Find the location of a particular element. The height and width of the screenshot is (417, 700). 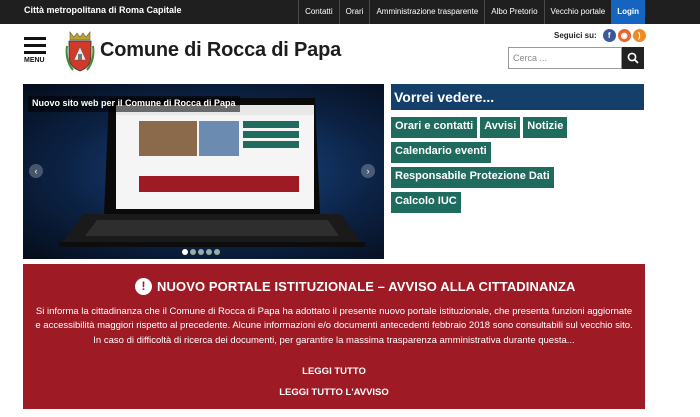

menu-button: MENU is located at coordinates (37, 50).